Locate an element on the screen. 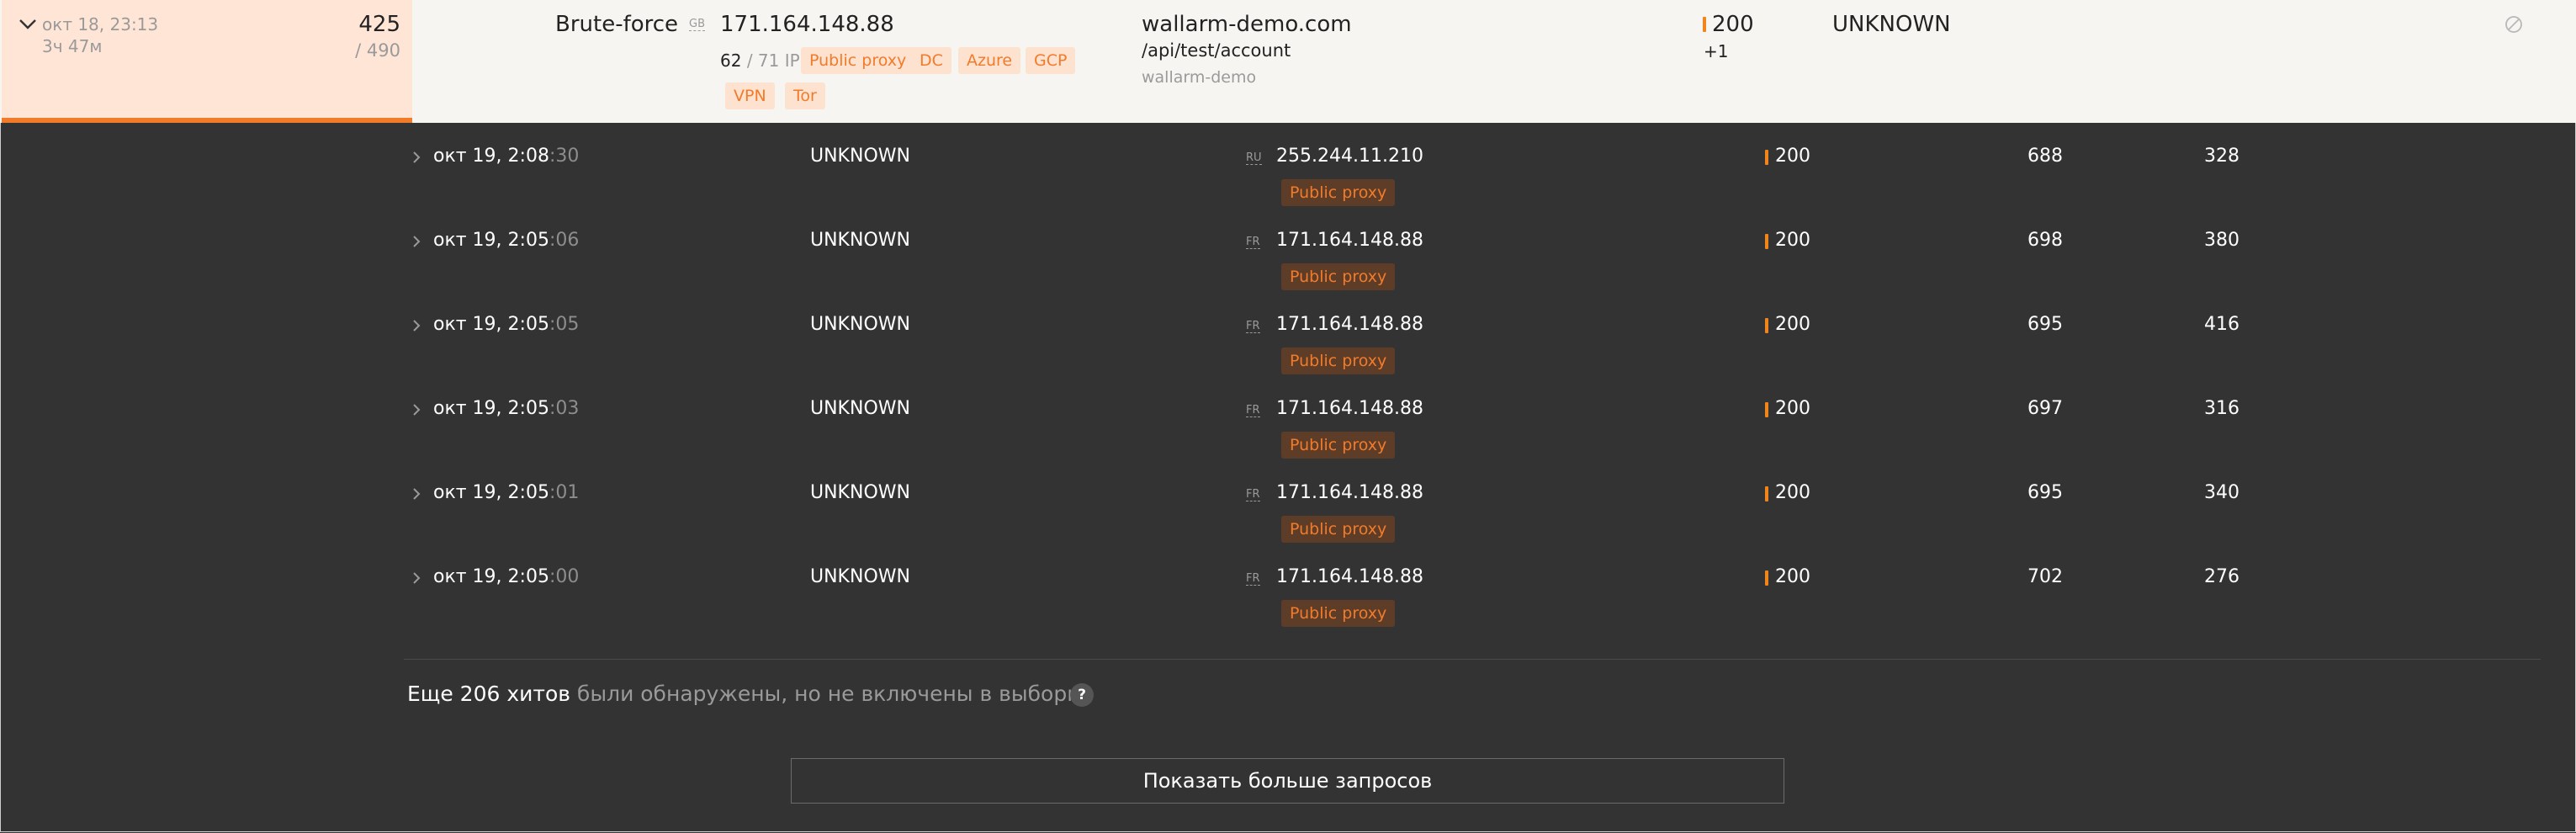  tag-azure: Azure is located at coordinates (989, 60).